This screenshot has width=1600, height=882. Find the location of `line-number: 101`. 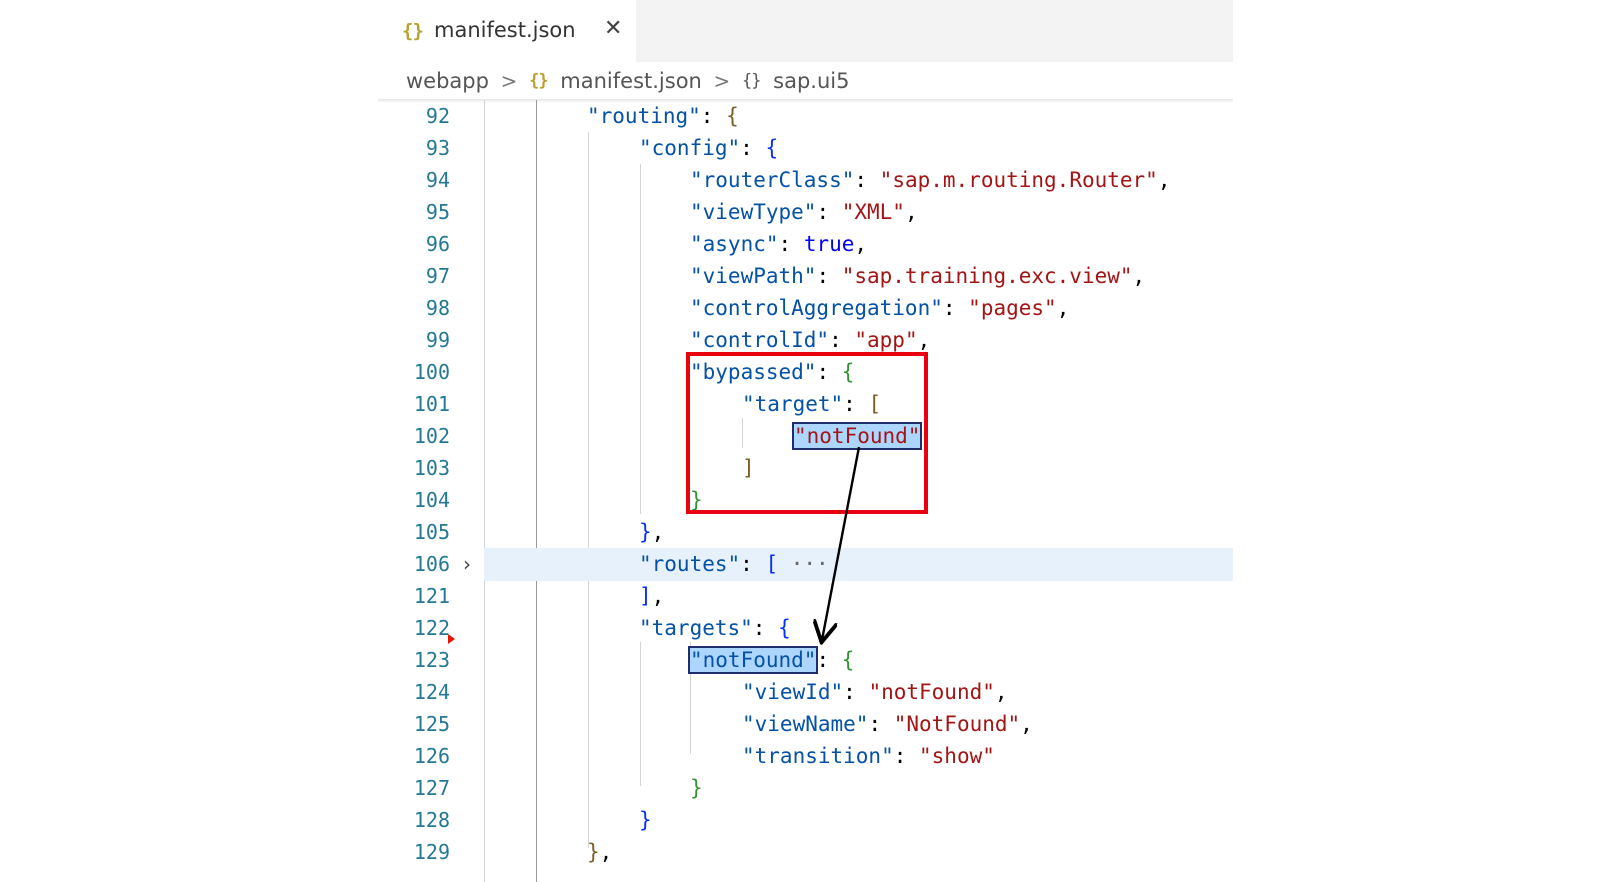

line-number: 101 is located at coordinates (431, 404).